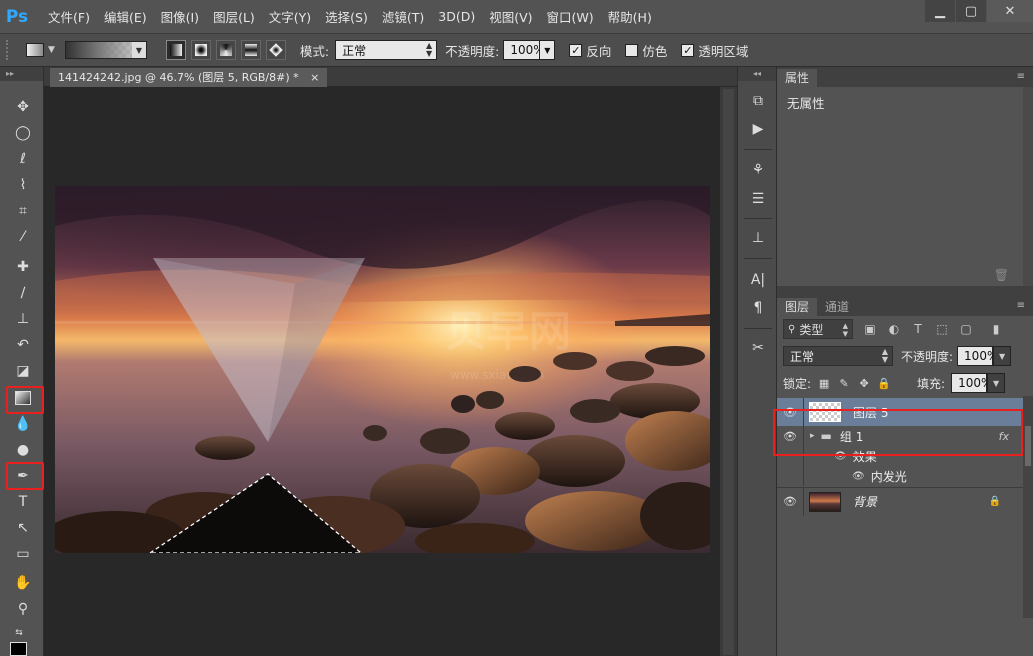 The height and width of the screenshot is (656, 1033). What do you see at coordinates (837, 307) in the screenshot?
I see `tab-channels: 通道` at bounding box center [837, 307].